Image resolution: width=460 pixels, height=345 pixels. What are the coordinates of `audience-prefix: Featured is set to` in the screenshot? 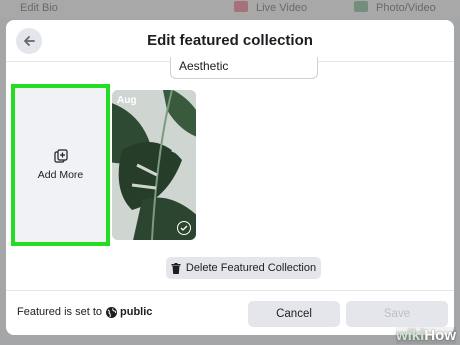 It's located at (59, 312).